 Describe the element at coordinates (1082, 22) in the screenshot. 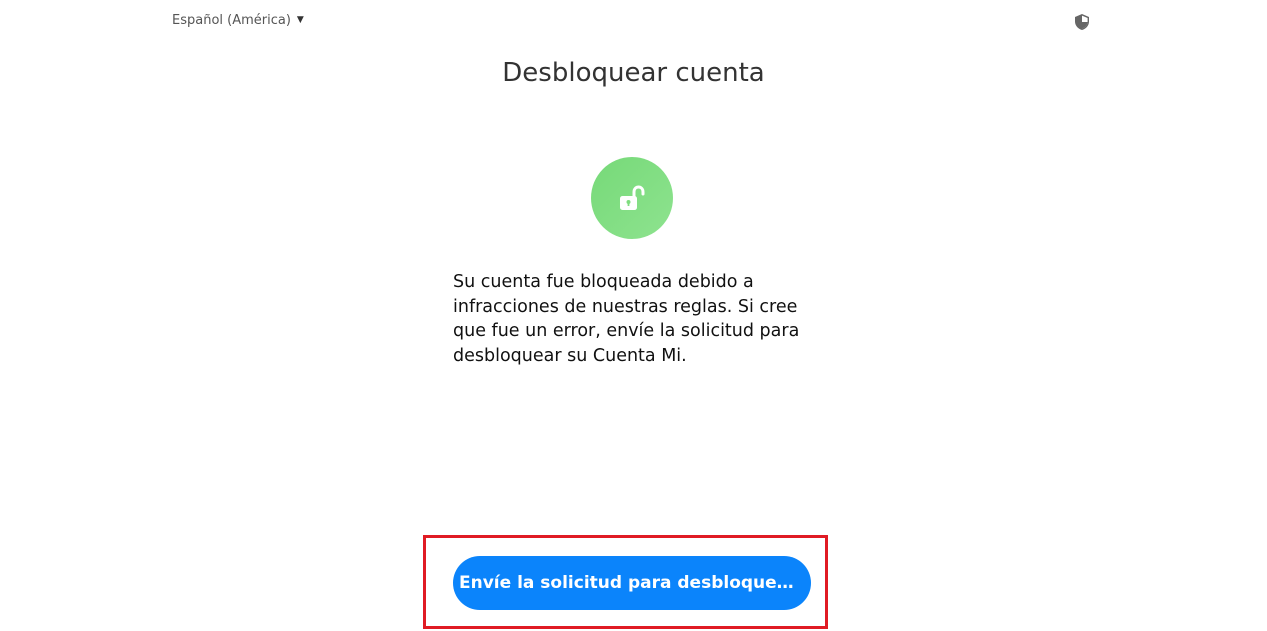

I see `shield-icon` at that location.